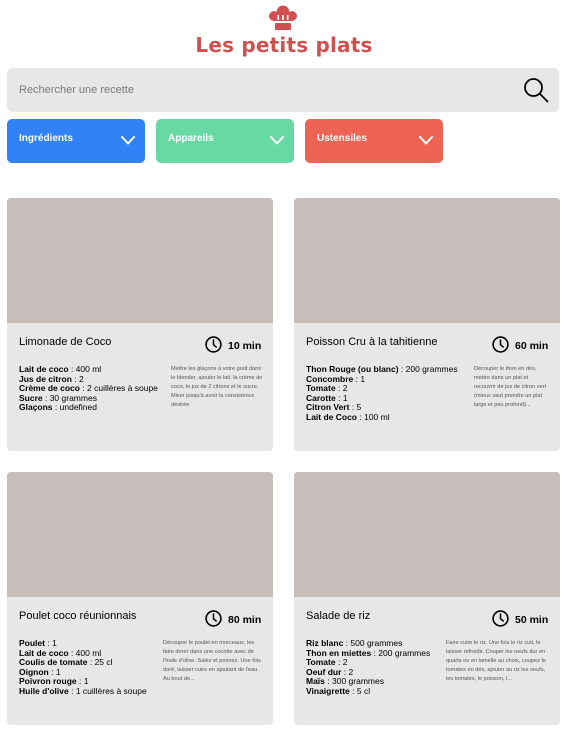 The image size is (568, 734). Describe the element at coordinates (225, 141) in the screenshot. I see `appliances-filter-button: Appareils` at that location.